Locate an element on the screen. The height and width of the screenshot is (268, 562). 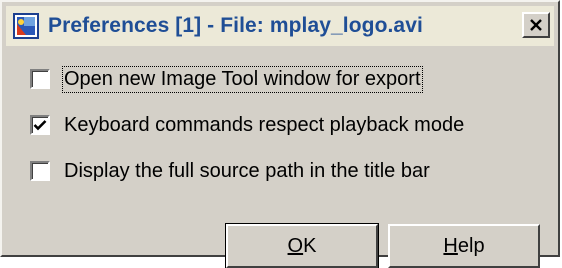
option-open-image-tool: Open new Image Tool window for export is located at coordinates (226, 79).